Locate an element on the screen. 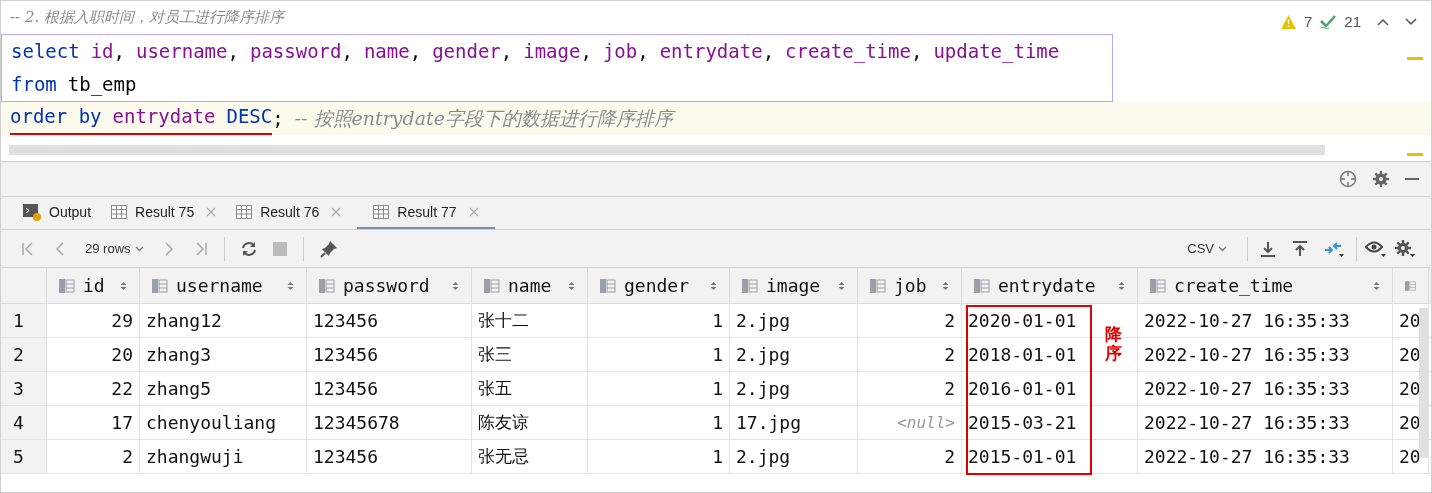  check-count: 21 is located at coordinates (1352, 22).